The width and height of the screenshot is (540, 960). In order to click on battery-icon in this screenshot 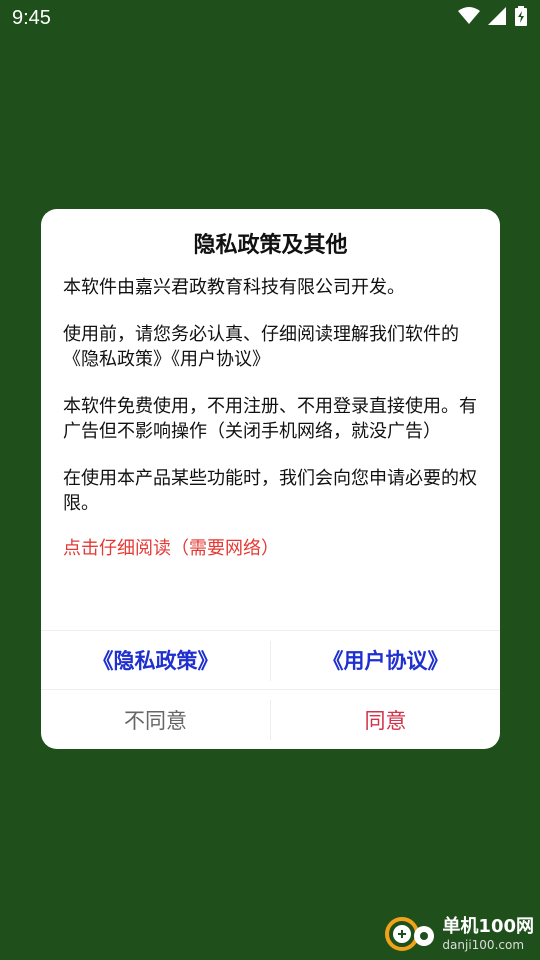, I will do `click(521, 18)`.